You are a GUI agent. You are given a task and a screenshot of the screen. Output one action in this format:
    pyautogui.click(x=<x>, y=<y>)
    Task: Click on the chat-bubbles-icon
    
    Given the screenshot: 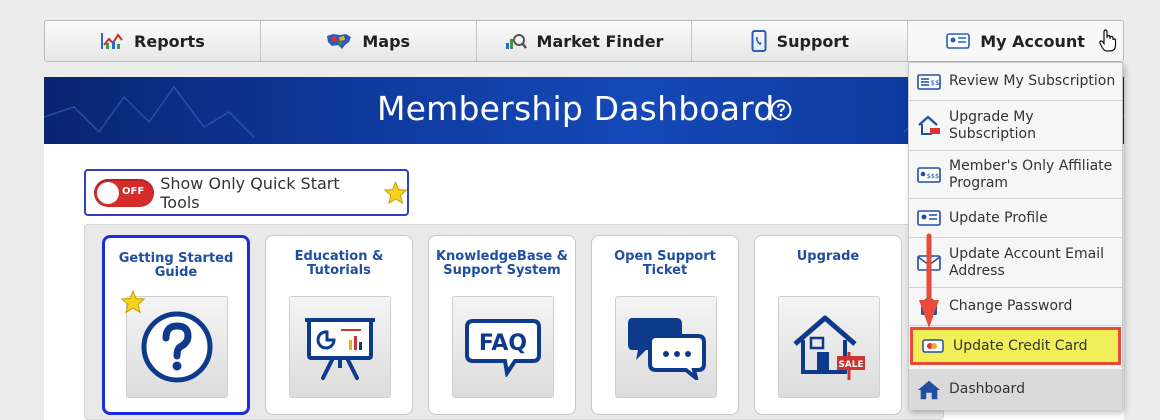 What is the action you would take?
    pyautogui.click(x=667, y=349)
    